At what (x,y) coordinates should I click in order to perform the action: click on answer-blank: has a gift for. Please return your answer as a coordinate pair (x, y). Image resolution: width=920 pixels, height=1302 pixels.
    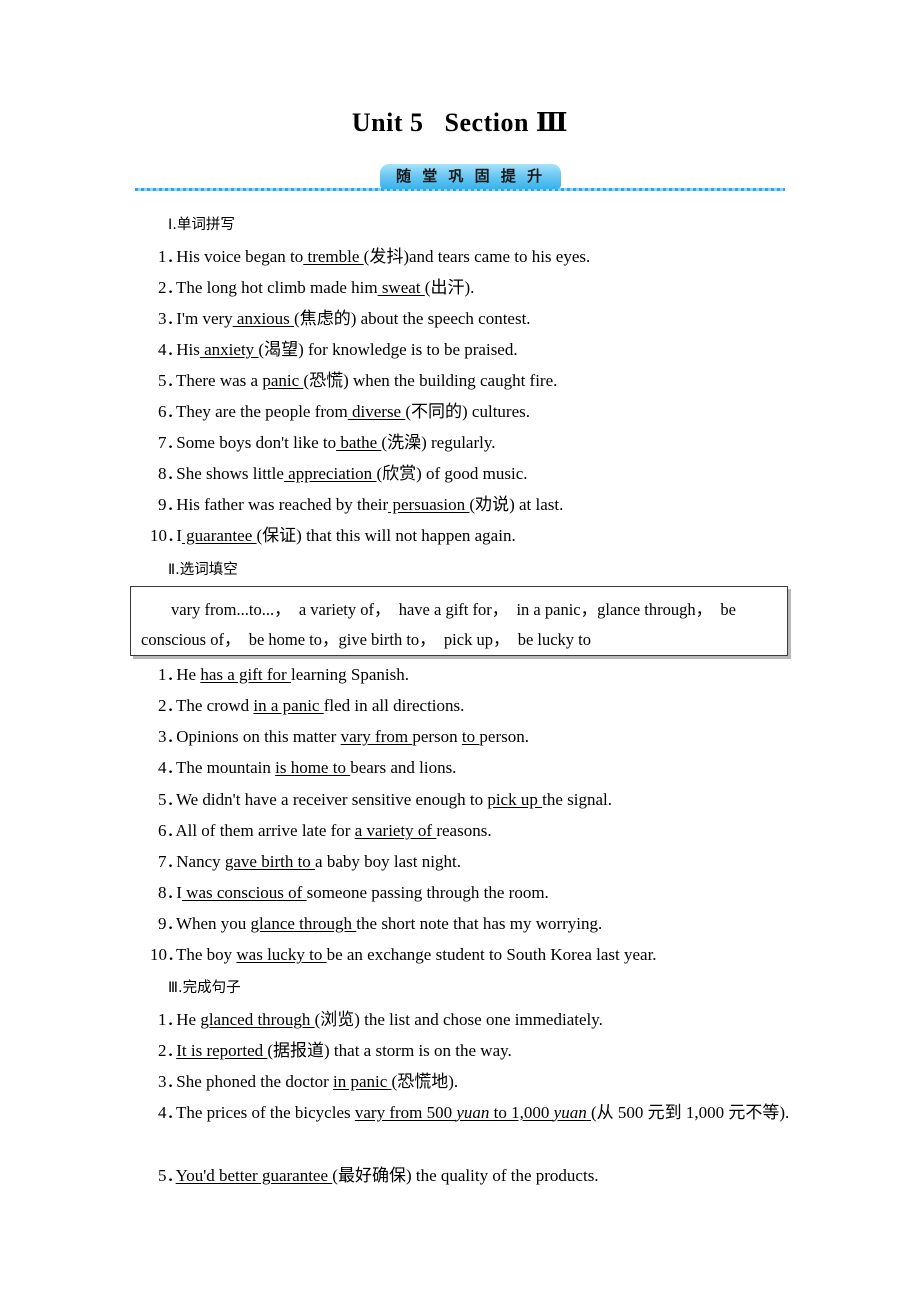
    Looking at the image, I should click on (245, 674).